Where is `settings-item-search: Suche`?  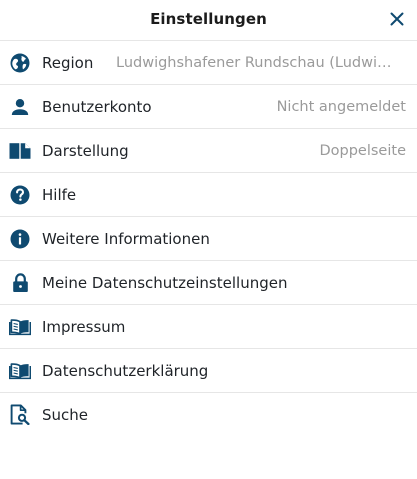 settings-item-search: Suche is located at coordinates (208, 414).